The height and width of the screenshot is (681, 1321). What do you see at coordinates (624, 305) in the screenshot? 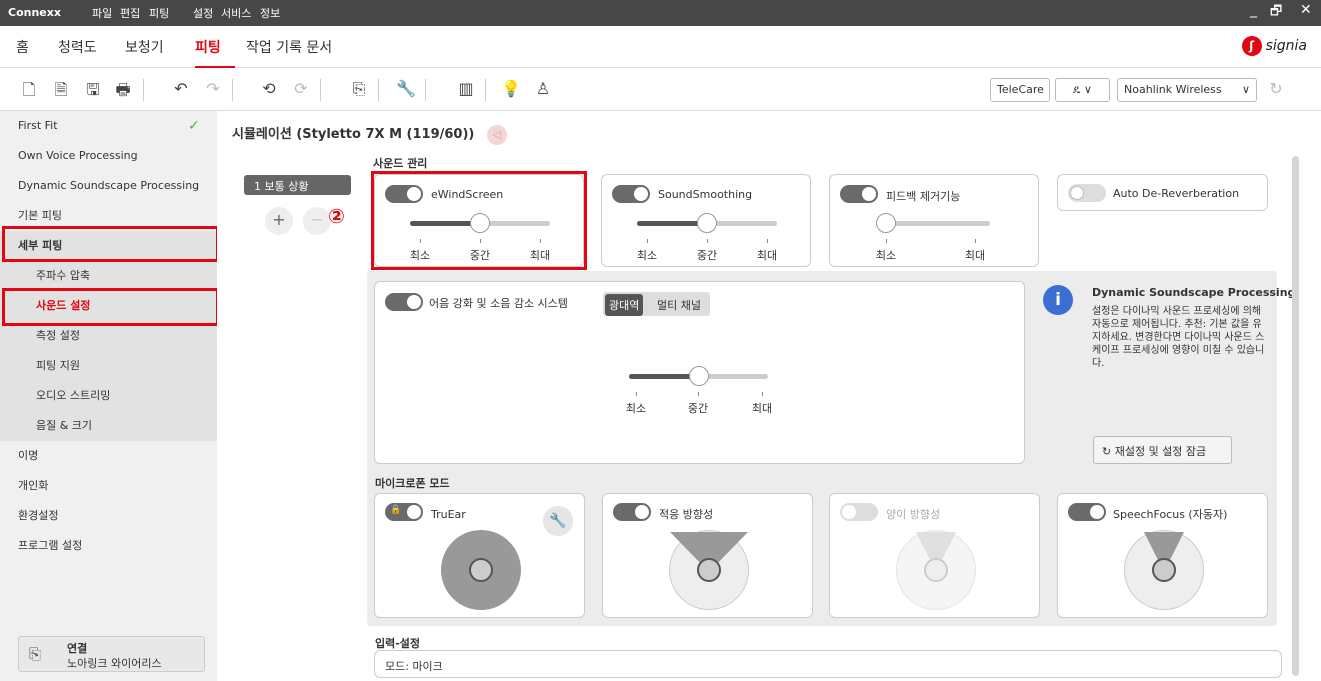
I see `tab-wideband: 광대역` at bounding box center [624, 305].